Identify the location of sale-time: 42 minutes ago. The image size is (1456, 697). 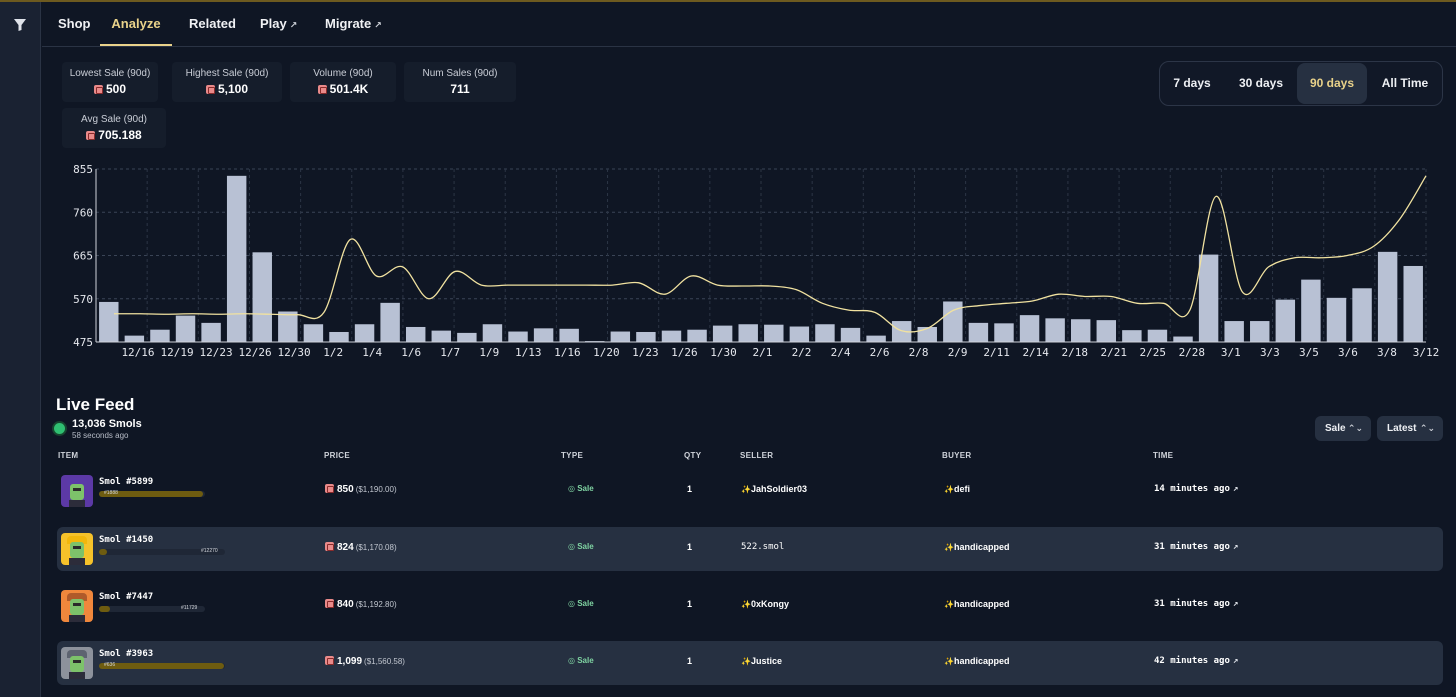
(1192, 661).